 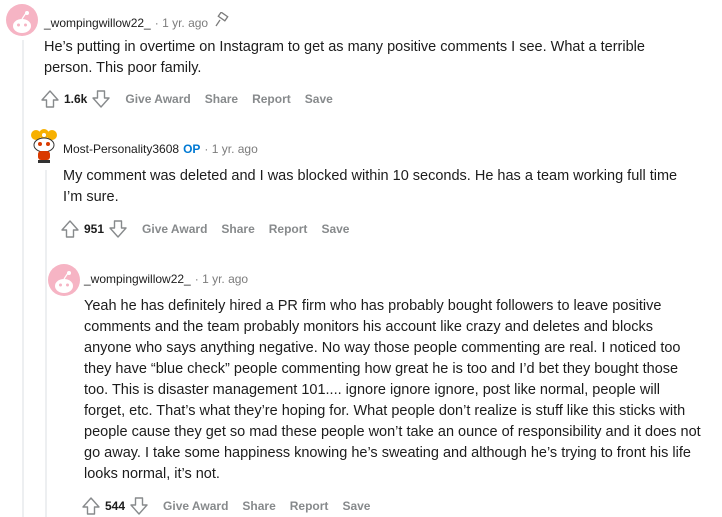 I want to click on vote-score: 951, so click(x=94, y=229).